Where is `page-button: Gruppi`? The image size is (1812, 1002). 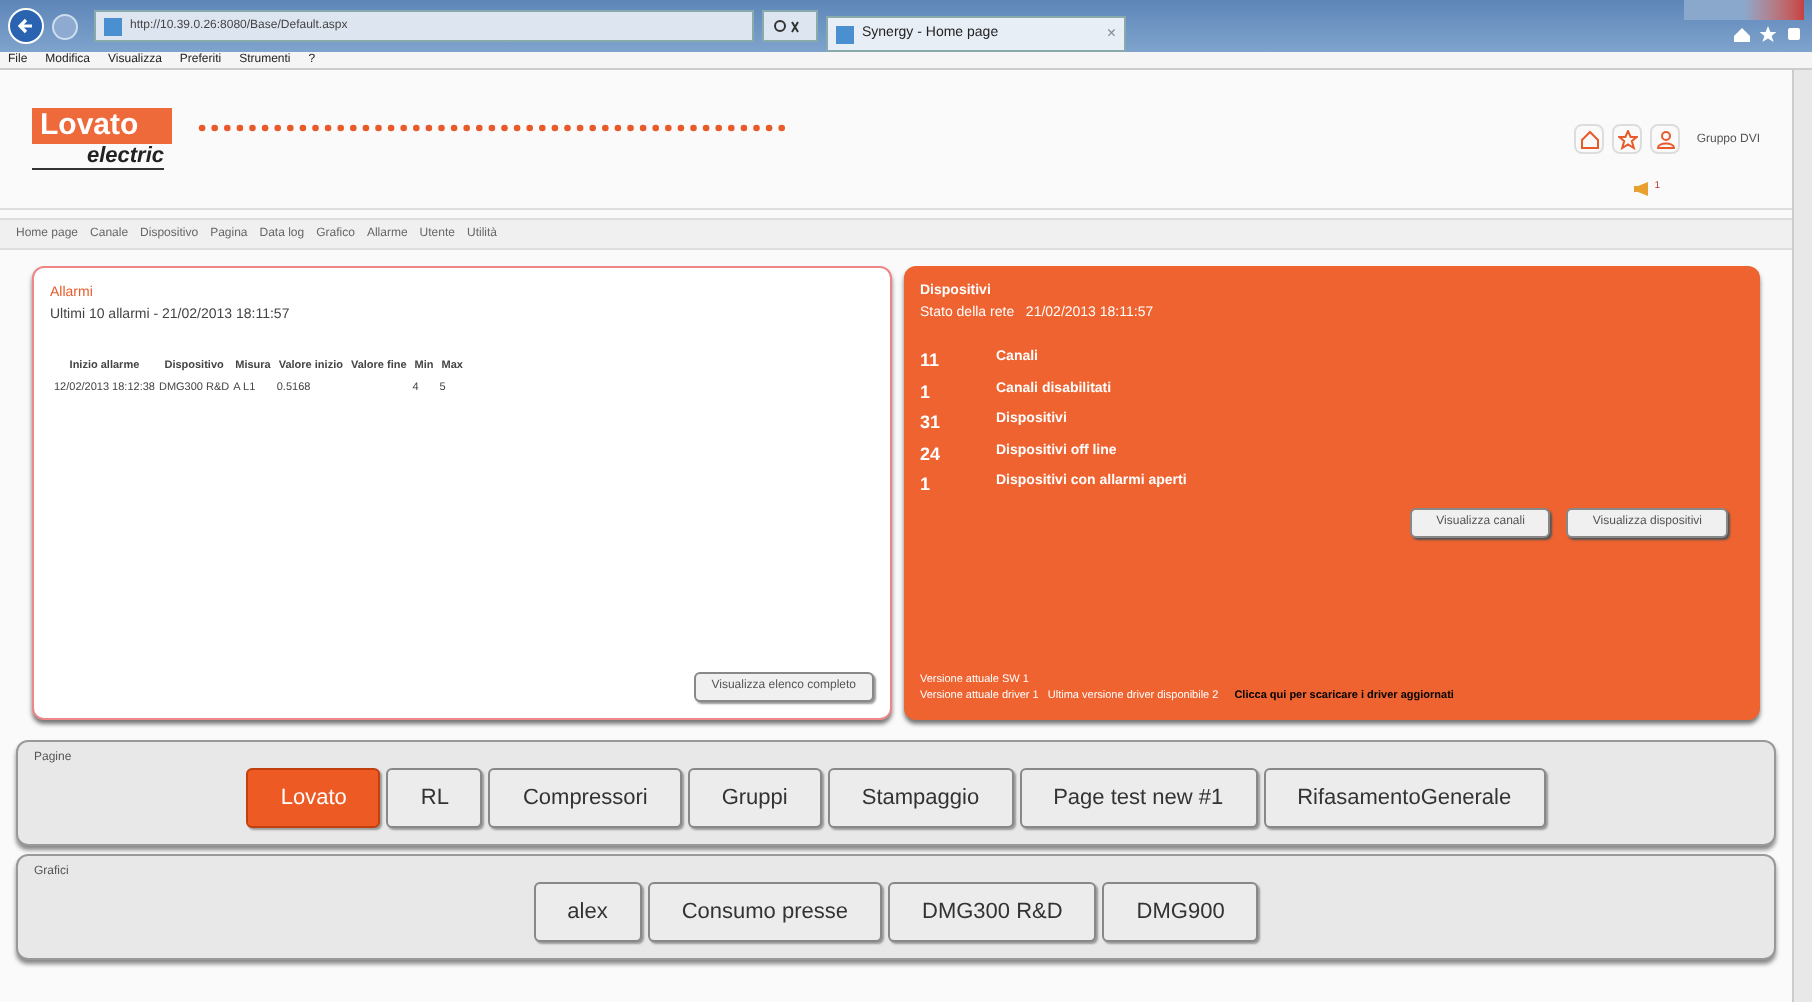 page-button: Gruppi is located at coordinates (754, 798).